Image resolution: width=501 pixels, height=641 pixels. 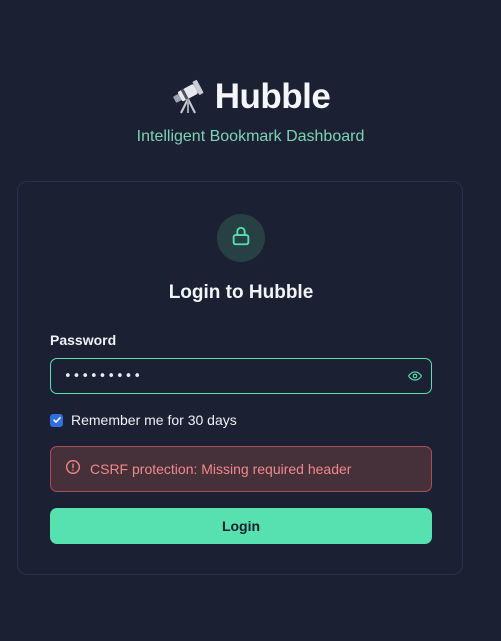 I want to click on app-title: Hubble, so click(x=251, y=97).